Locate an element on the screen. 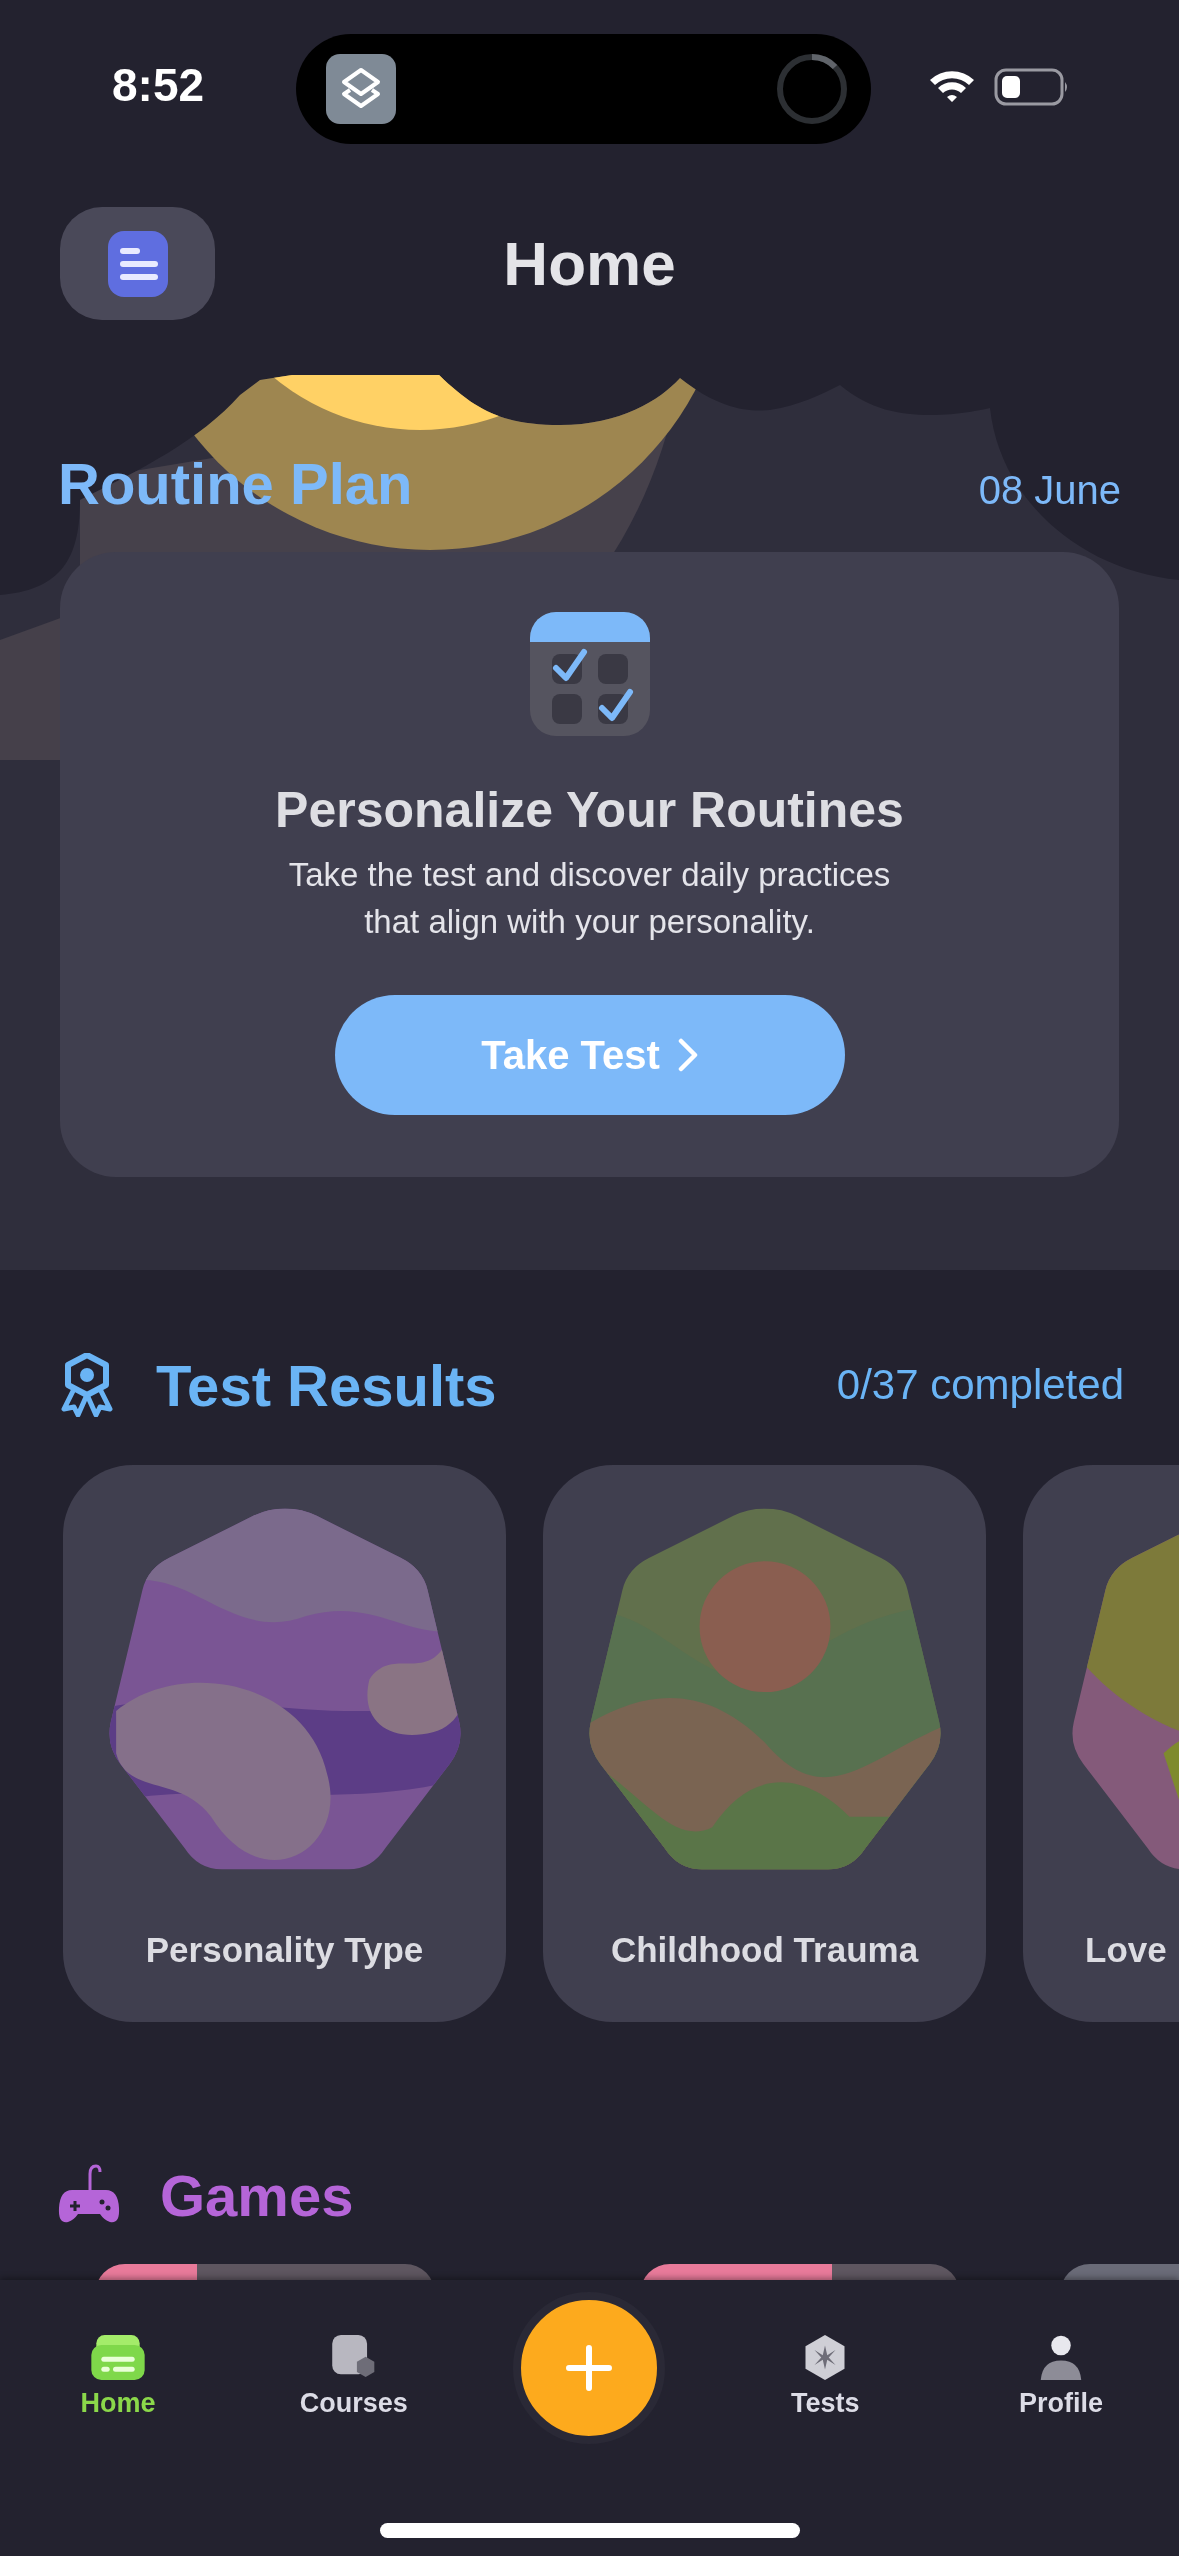 This screenshot has width=1179, height=2556. calendar-checklist-icon is located at coordinates (589, 674).